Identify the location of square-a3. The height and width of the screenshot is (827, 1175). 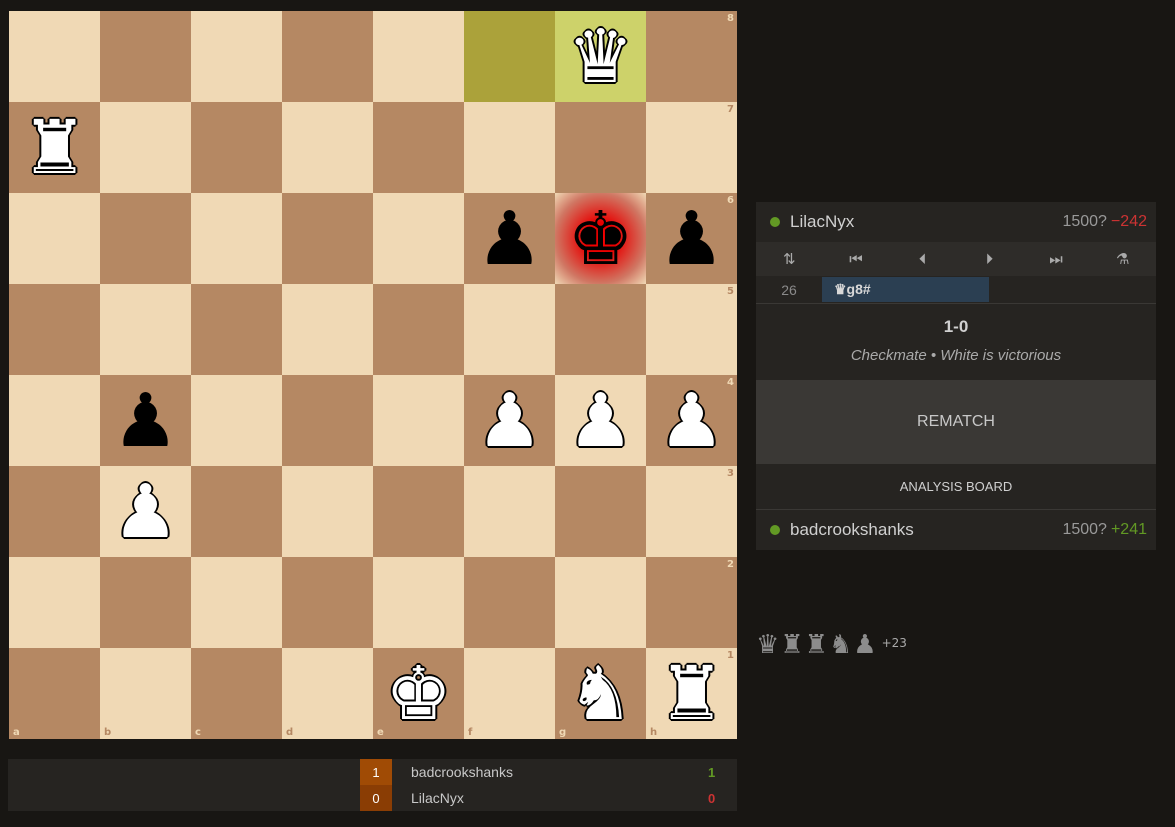
(54, 511).